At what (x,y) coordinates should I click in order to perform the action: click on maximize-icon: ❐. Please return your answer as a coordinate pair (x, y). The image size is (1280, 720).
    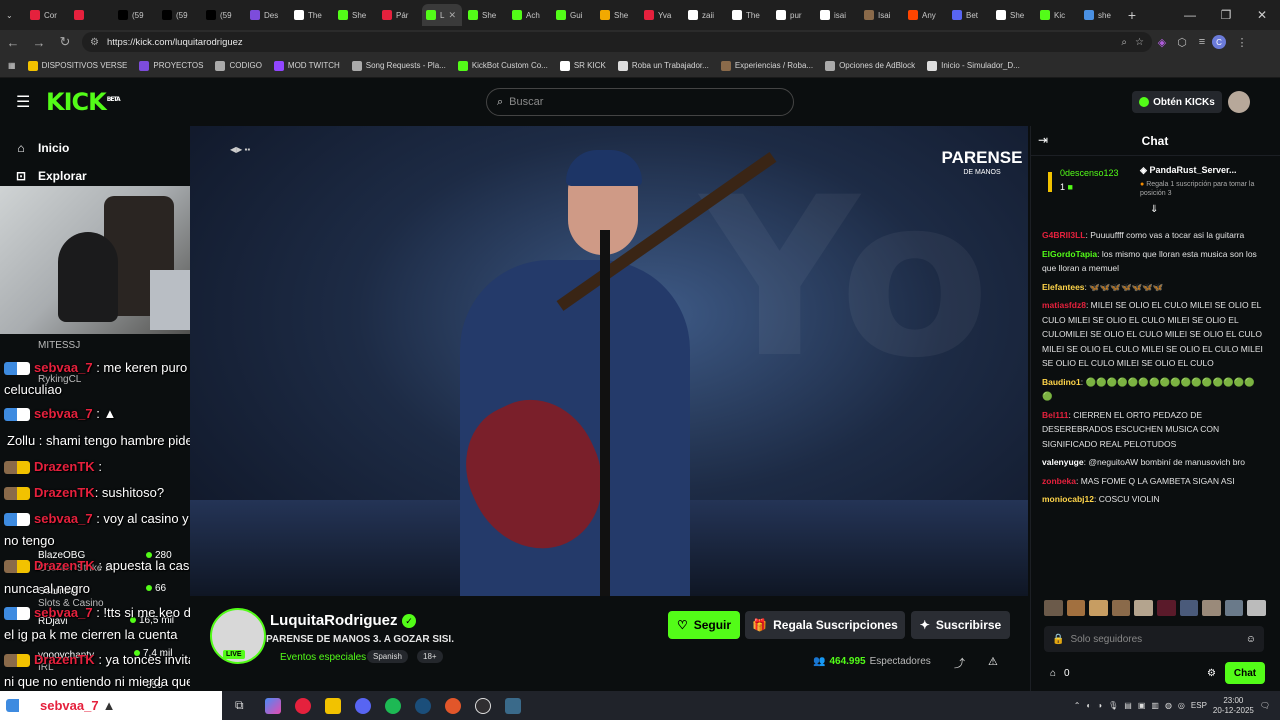
    Looking at the image, I should click on (1226, 15).